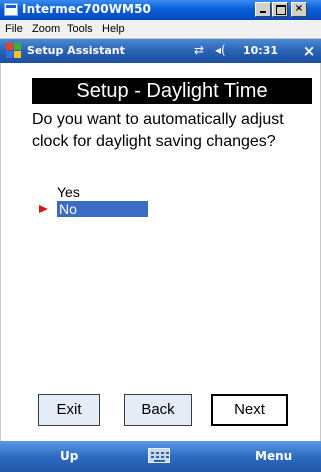 This screenshot has width=321, height=472. What do you see at coordinates (68, 192) in the screenshot?
I see `option-yes: Yes` at bounding box center [68, 192].